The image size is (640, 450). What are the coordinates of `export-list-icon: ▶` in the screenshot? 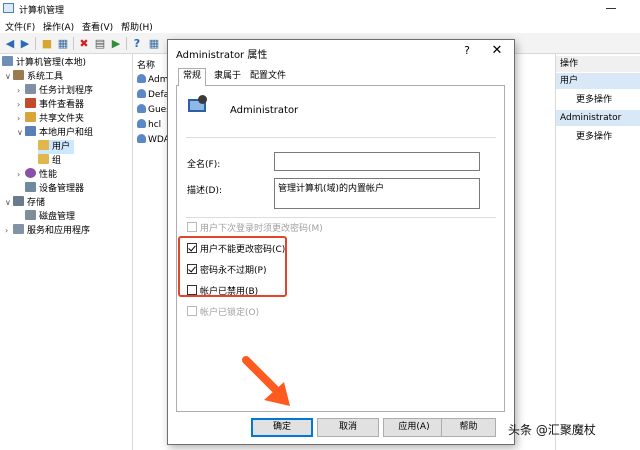 It's located at (116, 43).